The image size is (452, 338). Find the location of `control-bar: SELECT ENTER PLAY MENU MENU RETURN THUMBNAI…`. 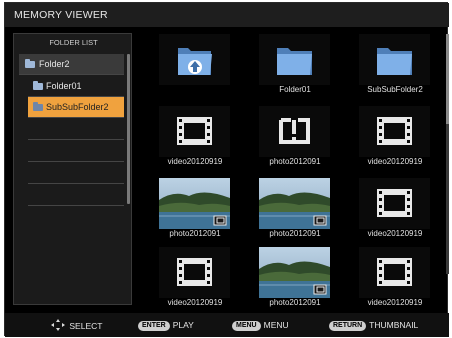

control-bar: SELECT ENTER PLAY MENU MENU RETURN THUMBNAI… is located at coordinates (227, 325).